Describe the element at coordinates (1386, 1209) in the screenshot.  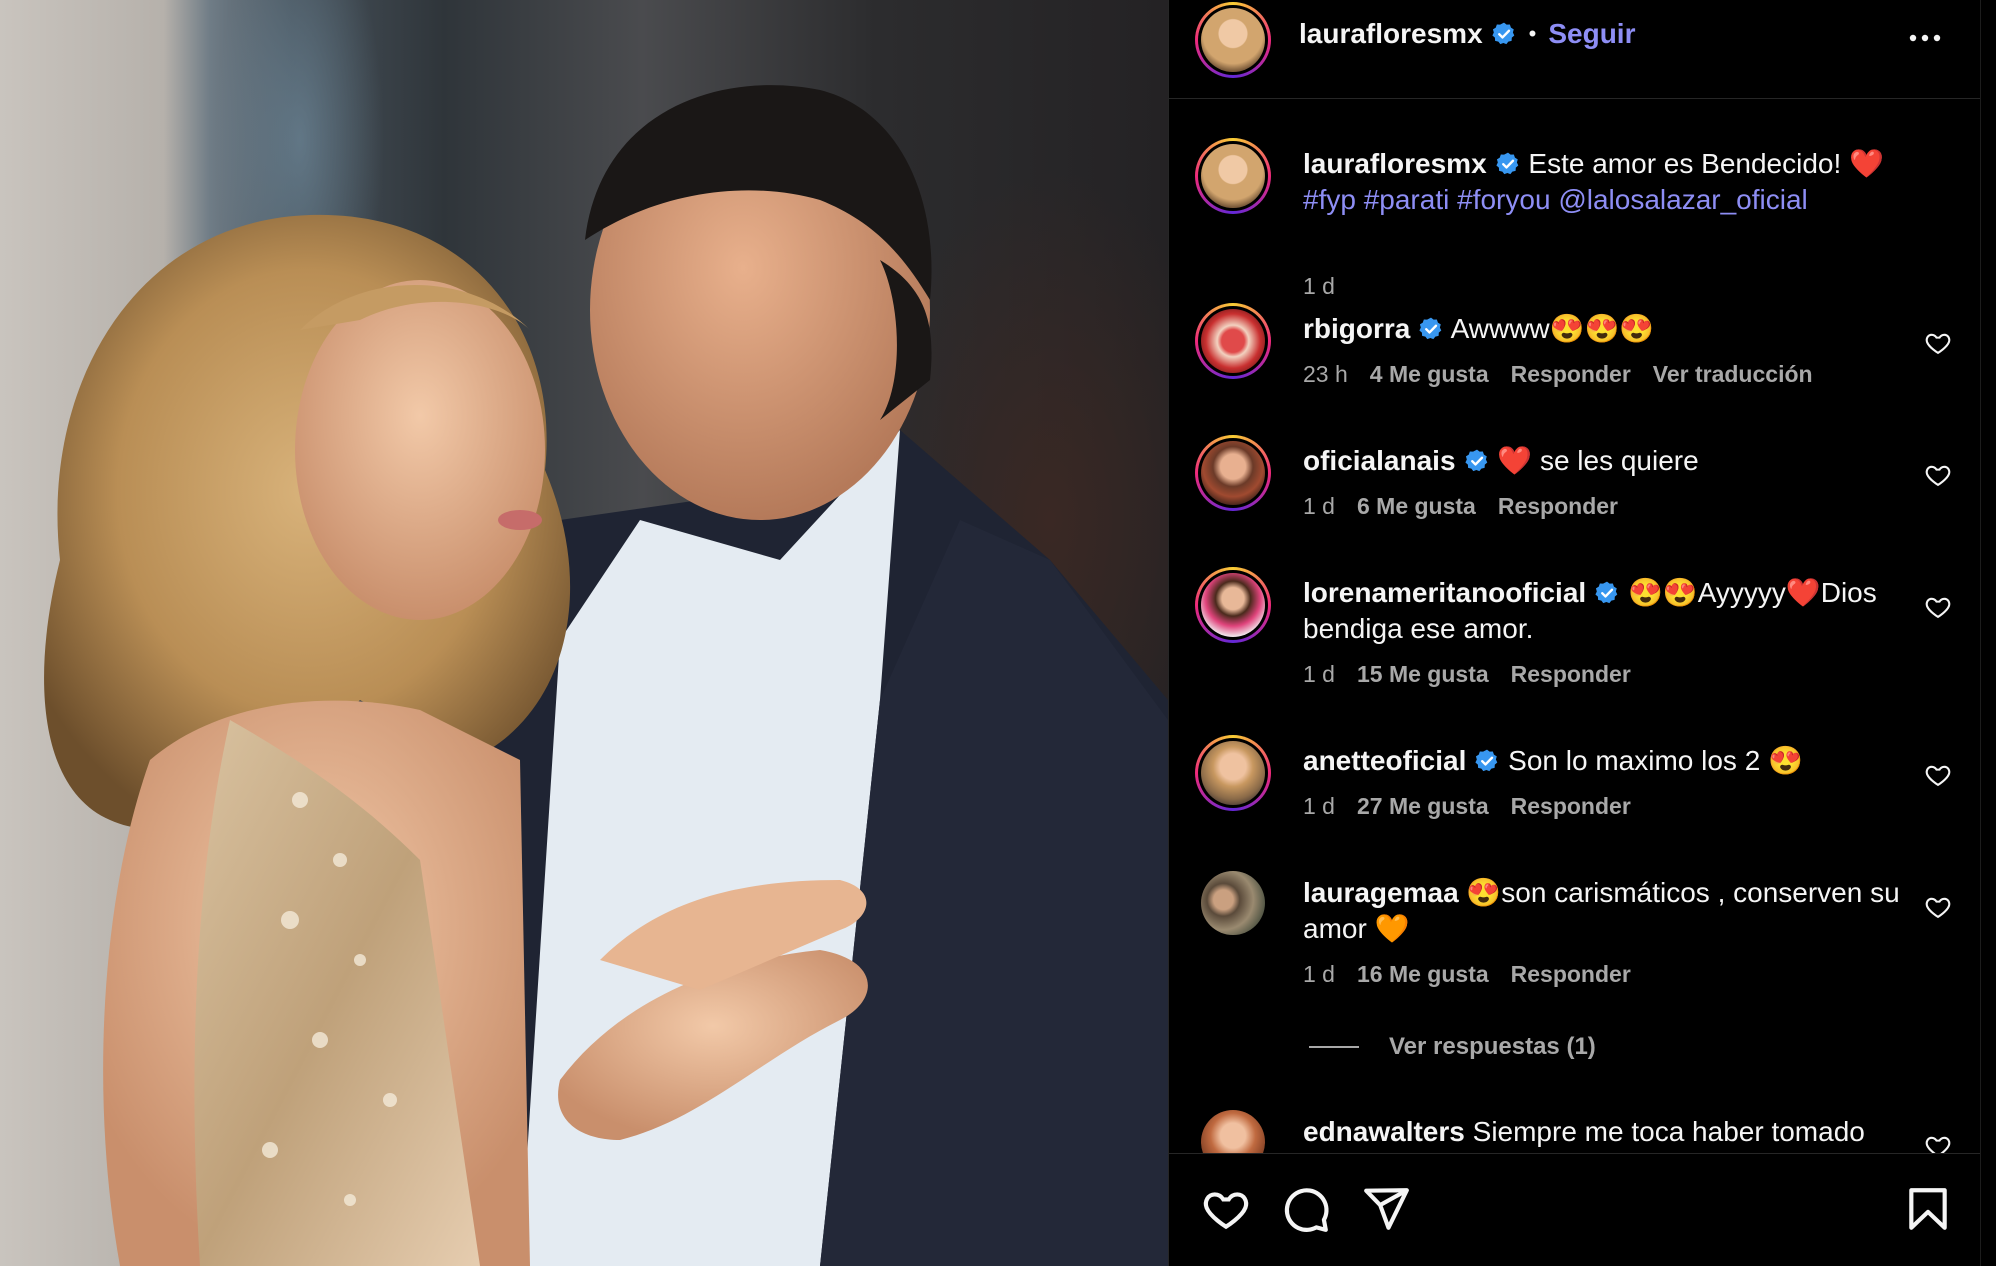
I see `share-icon` at that location.